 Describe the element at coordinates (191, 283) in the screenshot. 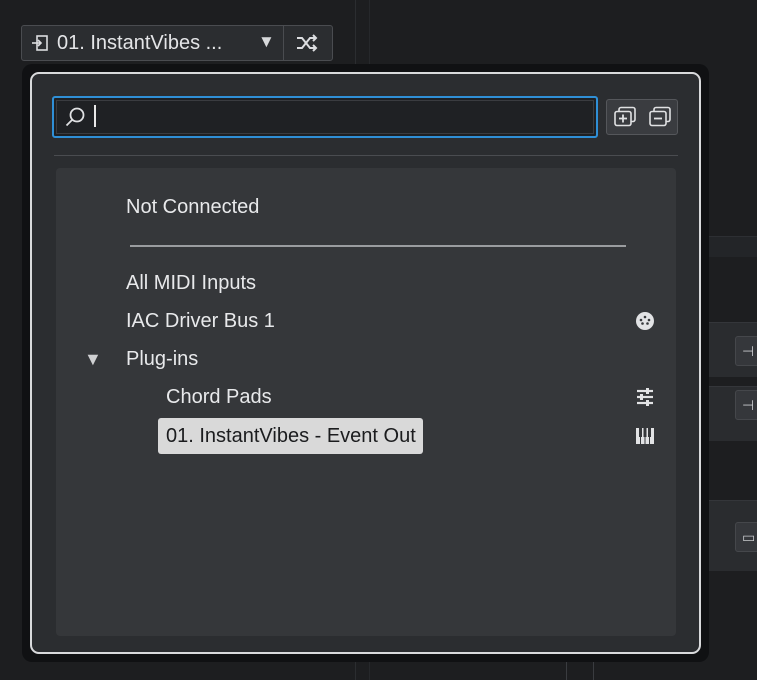

I see `list-item-all-midi-inputs: All MIDI Inputs` at that location.